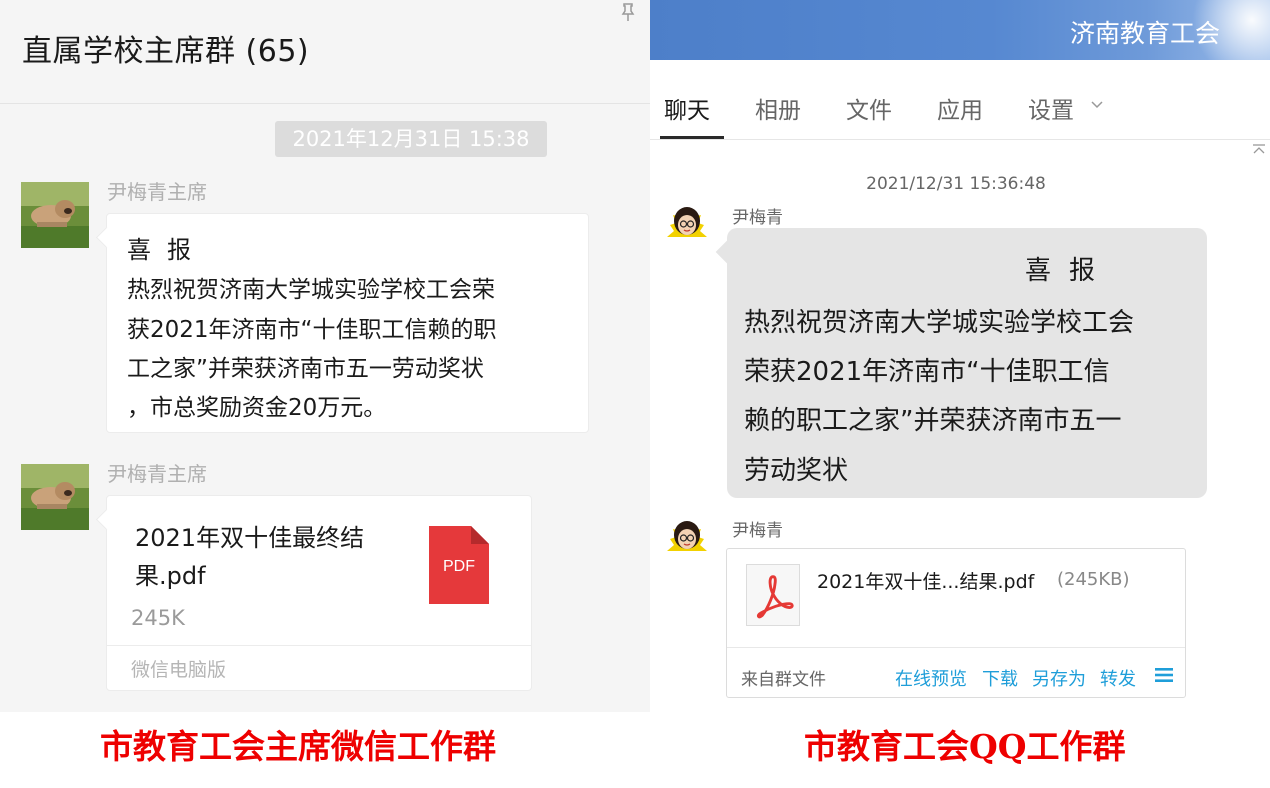 The image size is (1270, 788). What do you see at coordinates (965, 746) in the screenshot?
I see `caption-qq-group: 市教育工会QQ工作群` at bounding box center [965, 746].